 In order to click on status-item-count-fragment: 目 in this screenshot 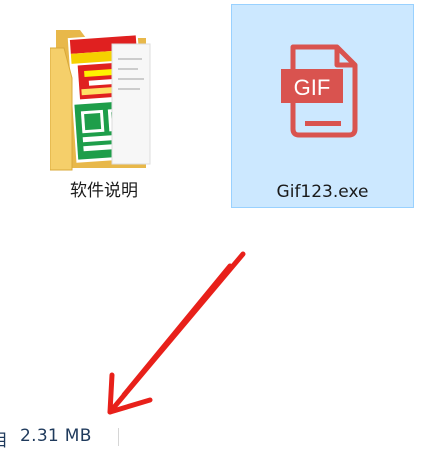, I will do `click(4, 438)`.